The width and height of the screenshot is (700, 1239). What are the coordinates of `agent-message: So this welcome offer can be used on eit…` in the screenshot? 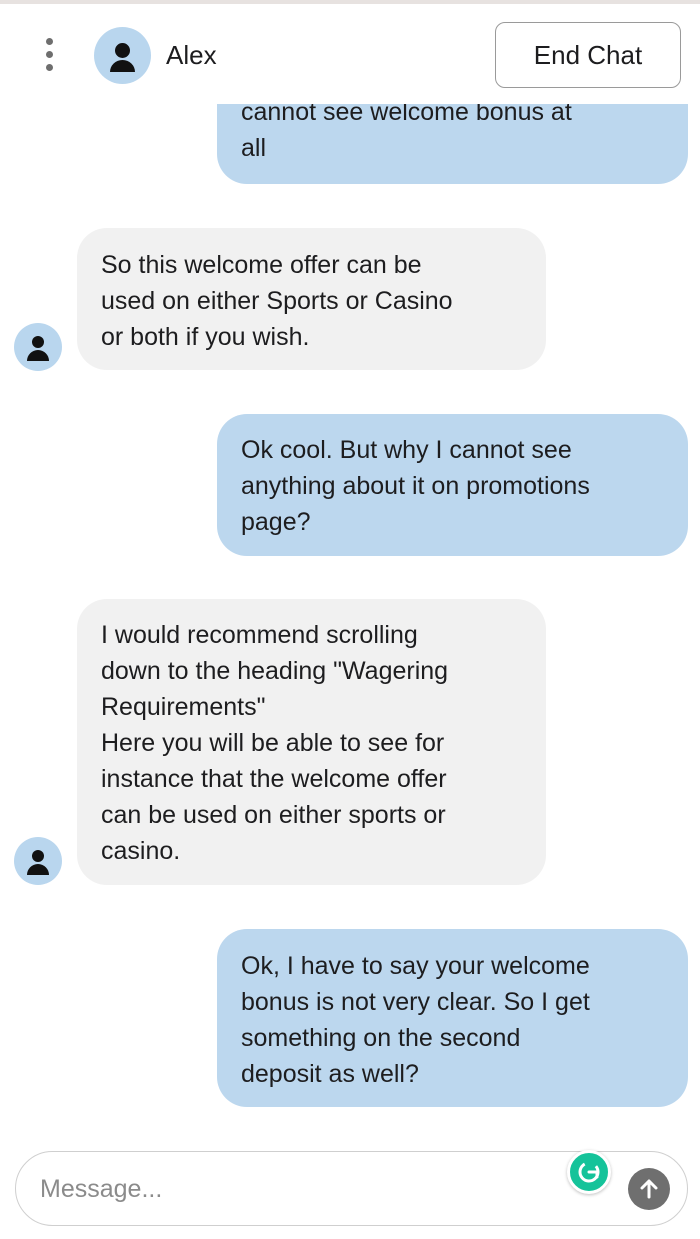 It's located at (311, 299).